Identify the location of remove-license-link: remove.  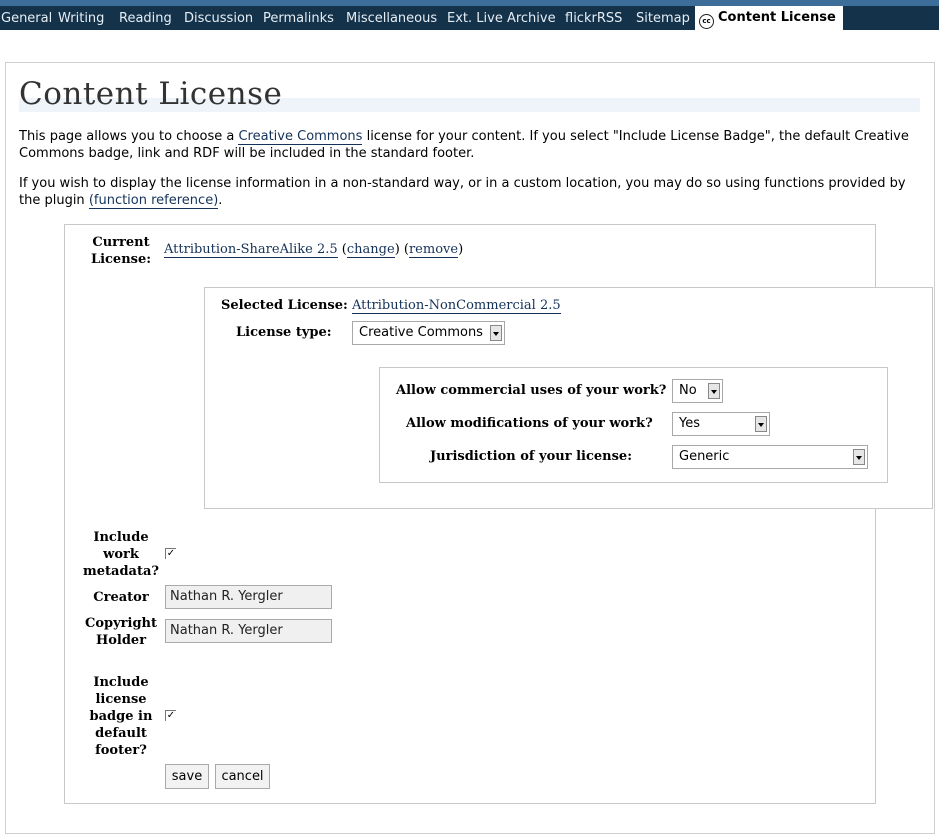
(433, 250).